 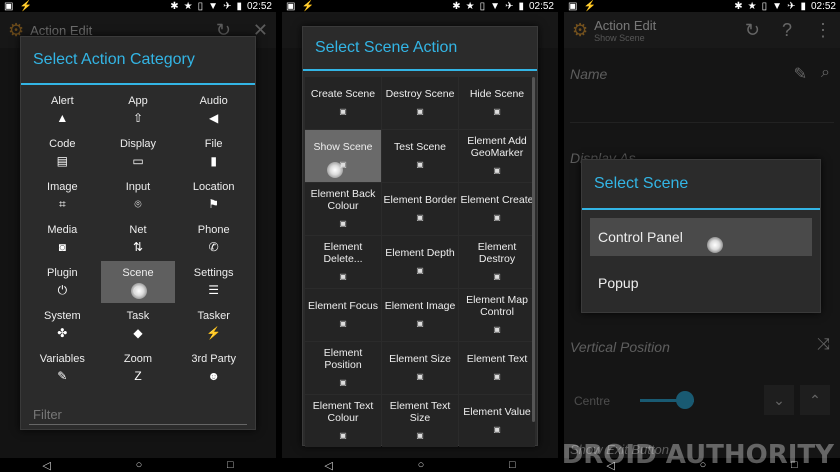 What do you see at coordinates (343, 368) in the screenshot?
I see `action-element-position: Element Position ▣` at bounding box center [343, 368].